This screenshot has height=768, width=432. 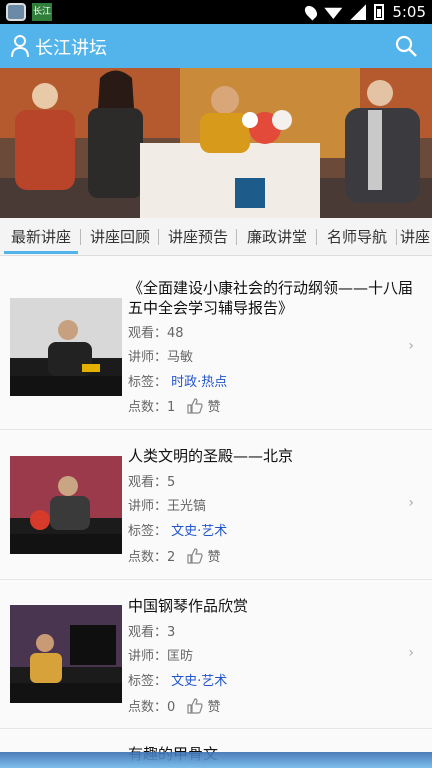 I want to click on lecture-speaker: 讲师：王光镐, so click(x=167, y=504).